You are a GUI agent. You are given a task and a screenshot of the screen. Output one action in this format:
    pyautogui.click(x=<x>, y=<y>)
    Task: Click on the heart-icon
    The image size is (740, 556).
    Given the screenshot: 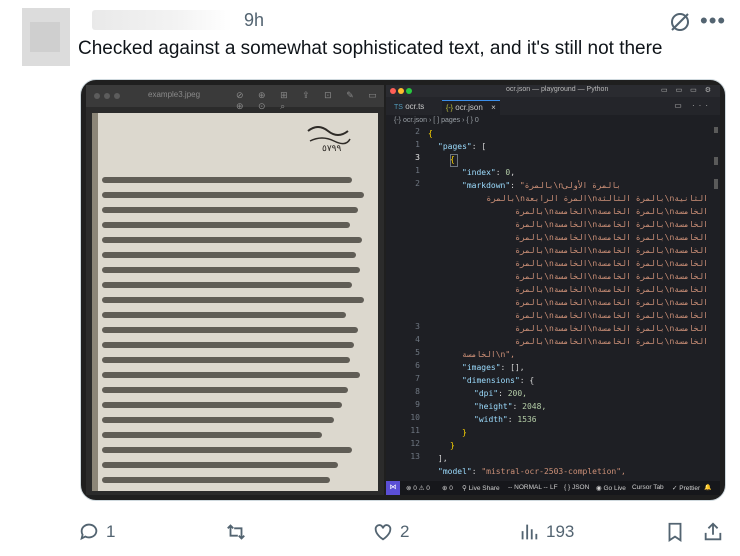 What is the action you would take?
    pyautogui.click(x=383, y=532)
    